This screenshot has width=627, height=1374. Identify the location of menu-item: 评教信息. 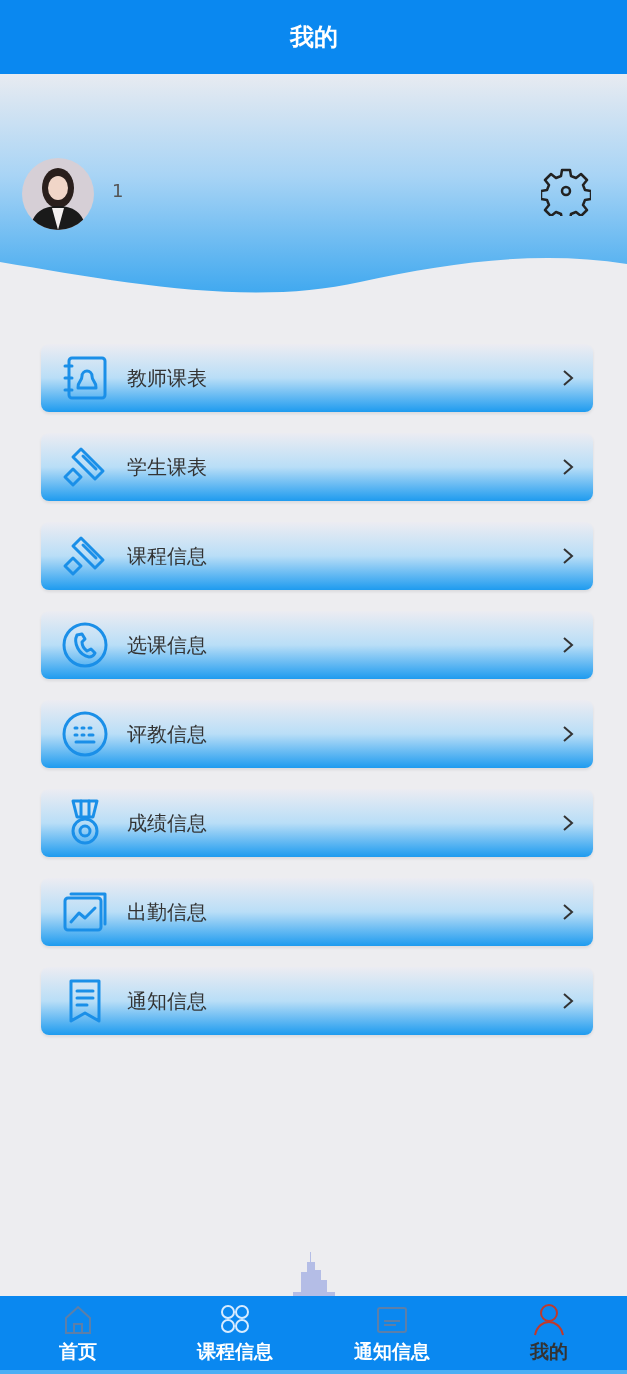
(317, 734).